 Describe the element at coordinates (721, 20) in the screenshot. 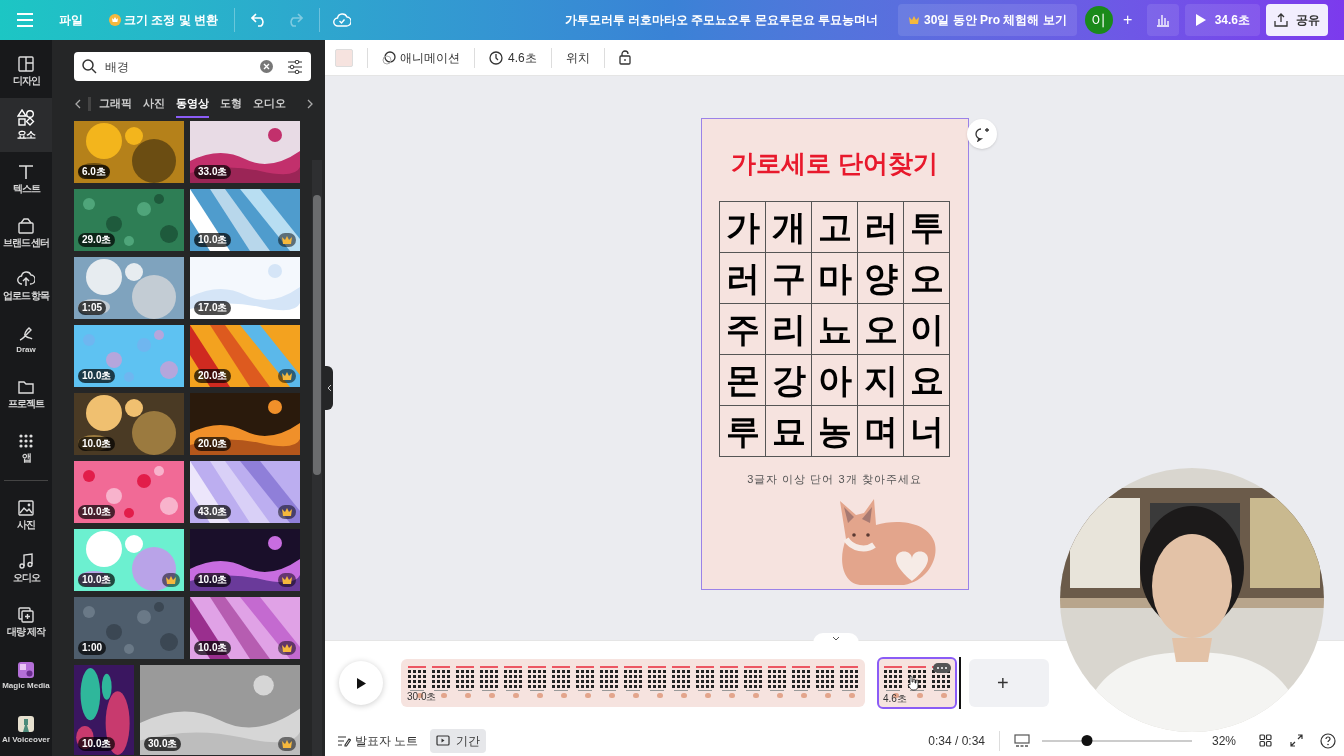

I see `document-title: 가투모러투 러호마타오 주모뇨오루 몬요루몬요 루묘농며너` at that location.